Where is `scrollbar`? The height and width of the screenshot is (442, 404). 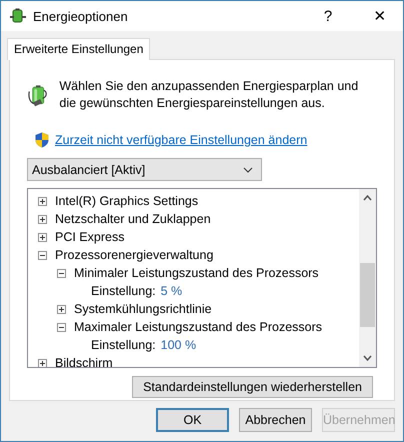
scrollbar is located at coordinates (367, 278).